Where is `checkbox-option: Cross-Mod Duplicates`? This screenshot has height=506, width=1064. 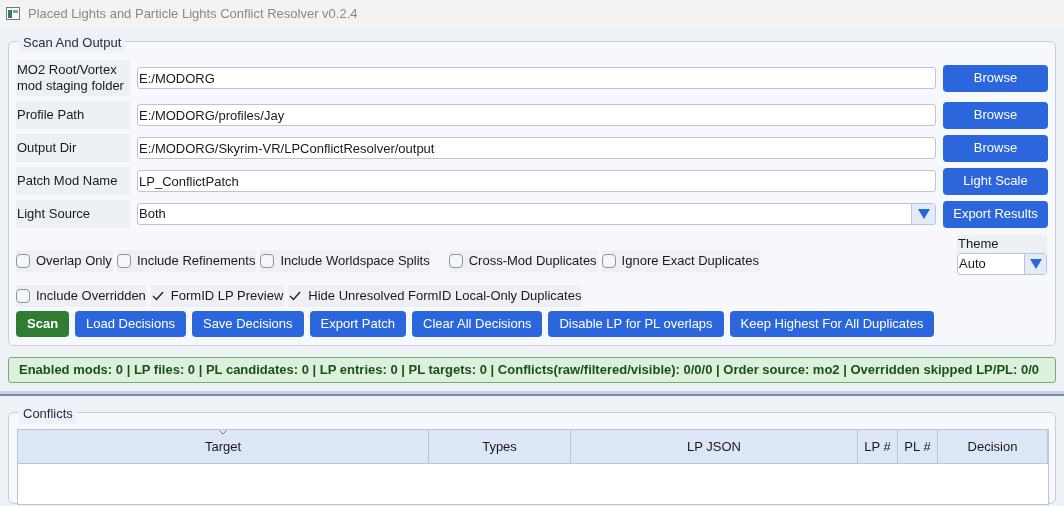 checkbox-option: Cross-Mod Duplicates is located at coordinates (523, 261).